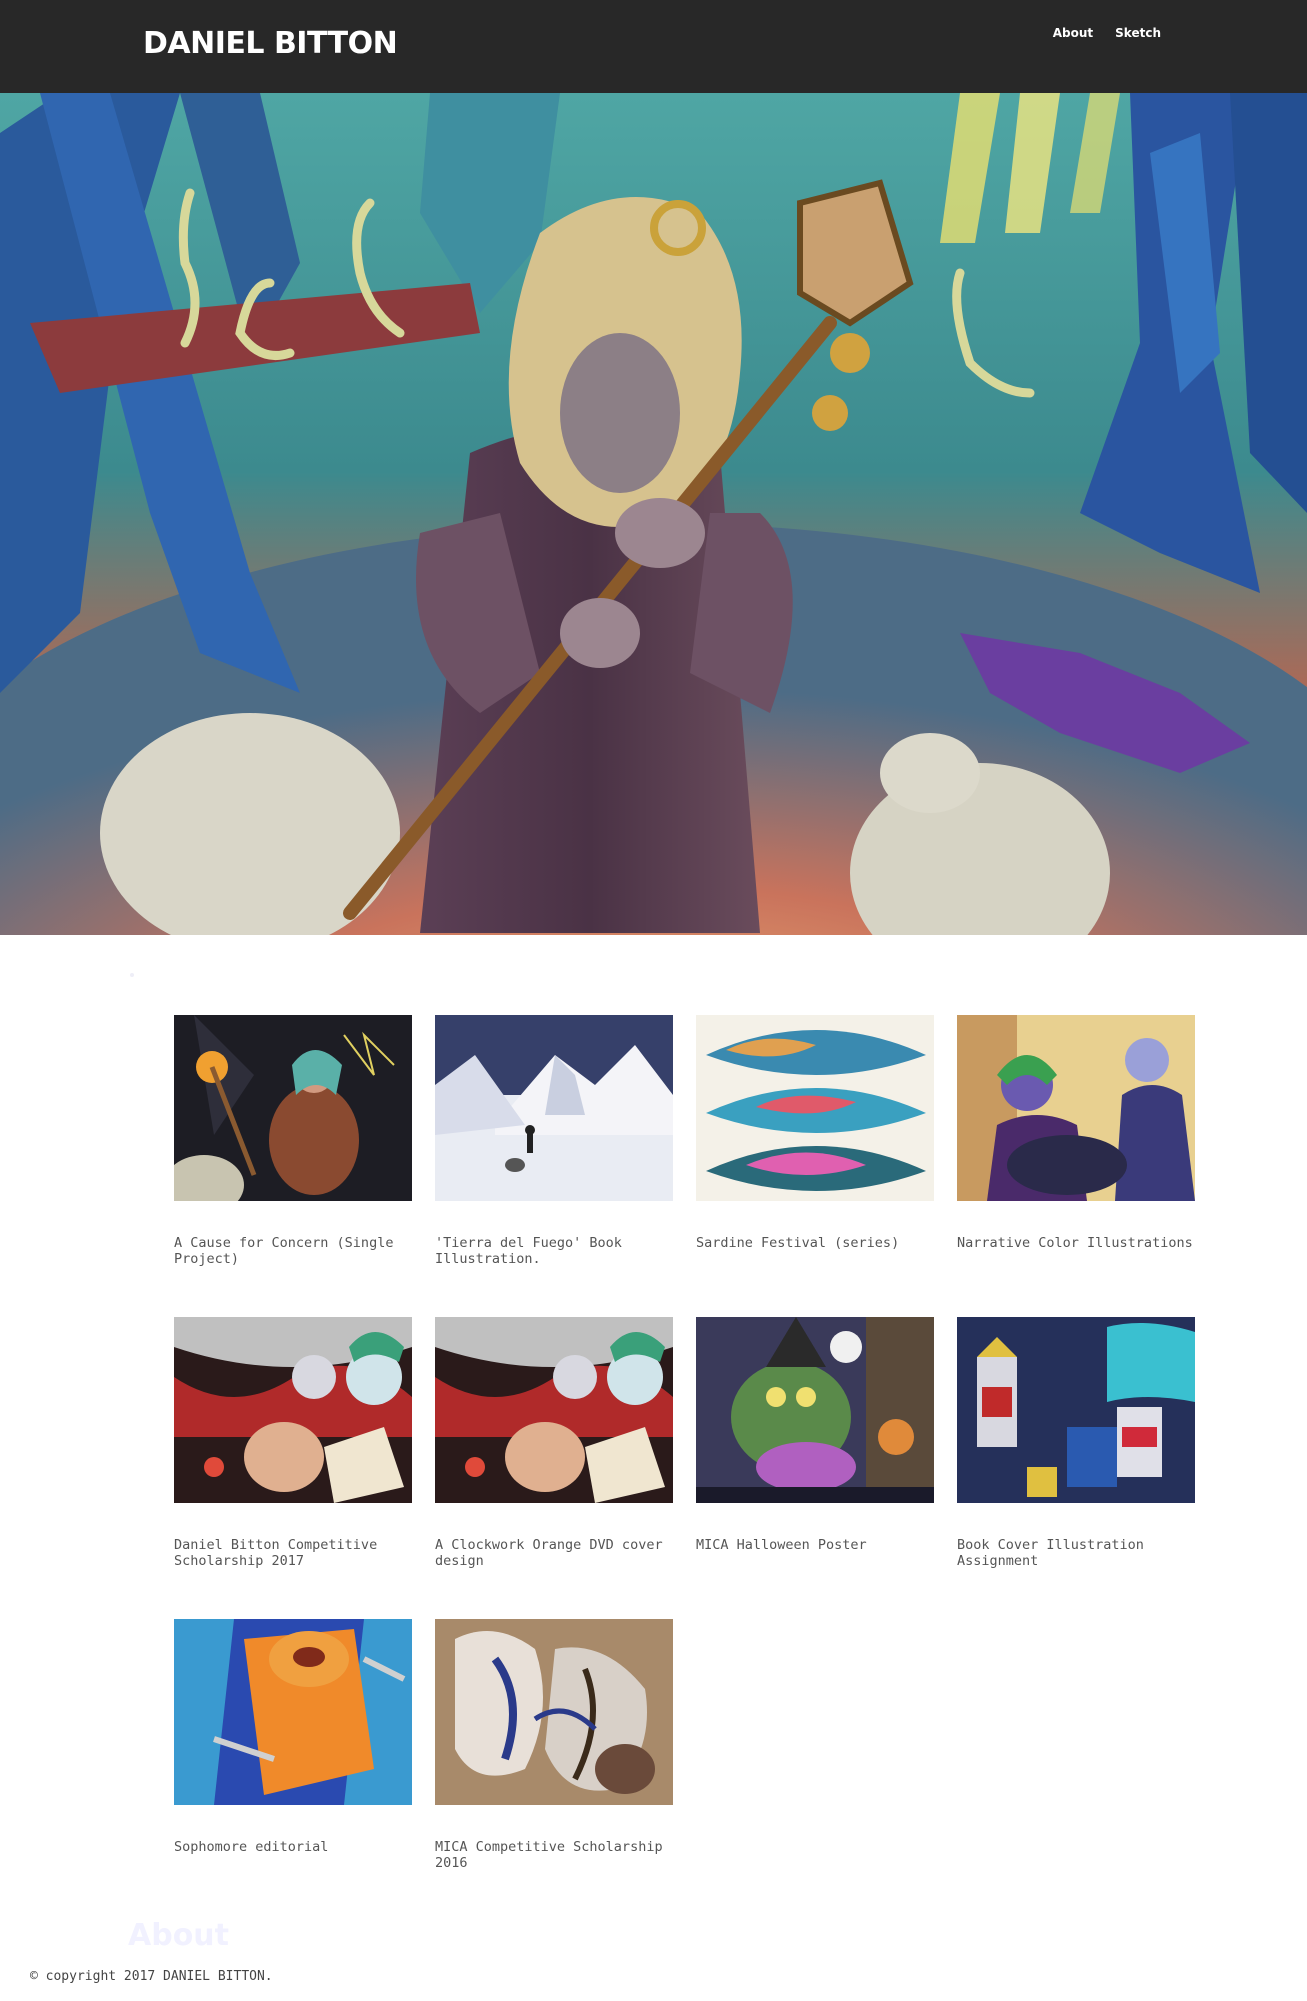  I want to click on project-card: A Cause for Concern (Single Project), so click(293, 1141).